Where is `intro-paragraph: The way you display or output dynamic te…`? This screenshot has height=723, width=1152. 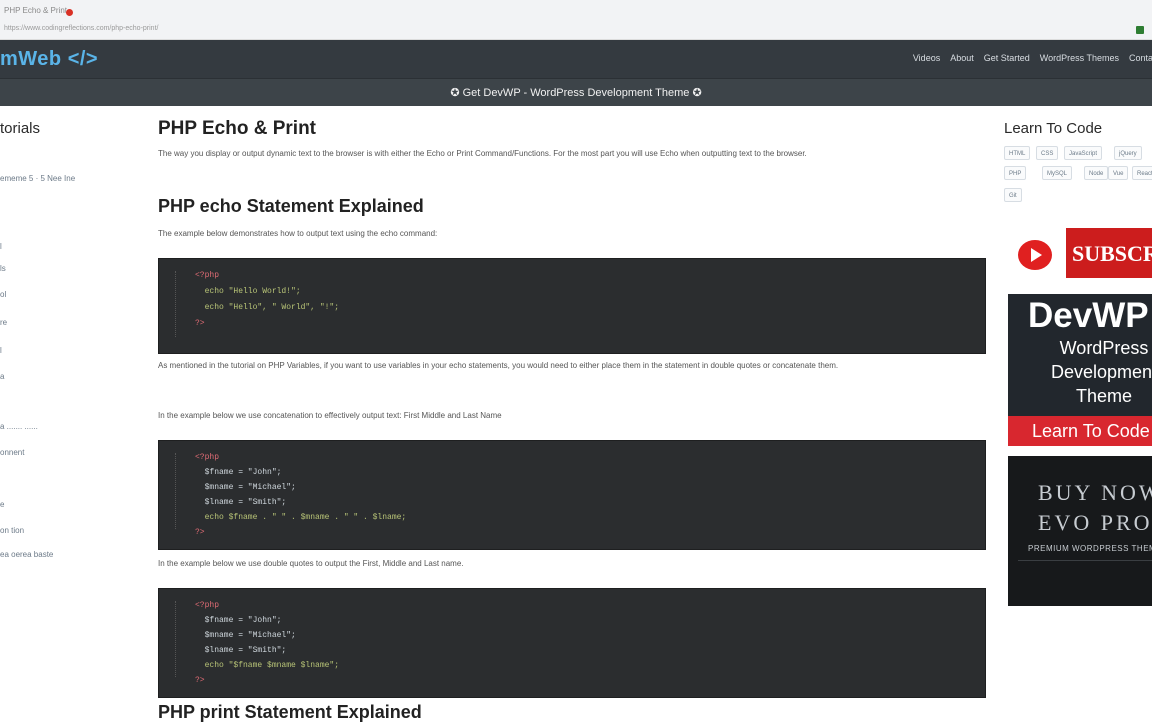 intro-paragraph: The way you display or output dynamic te… is located at coordinates (482, 153).